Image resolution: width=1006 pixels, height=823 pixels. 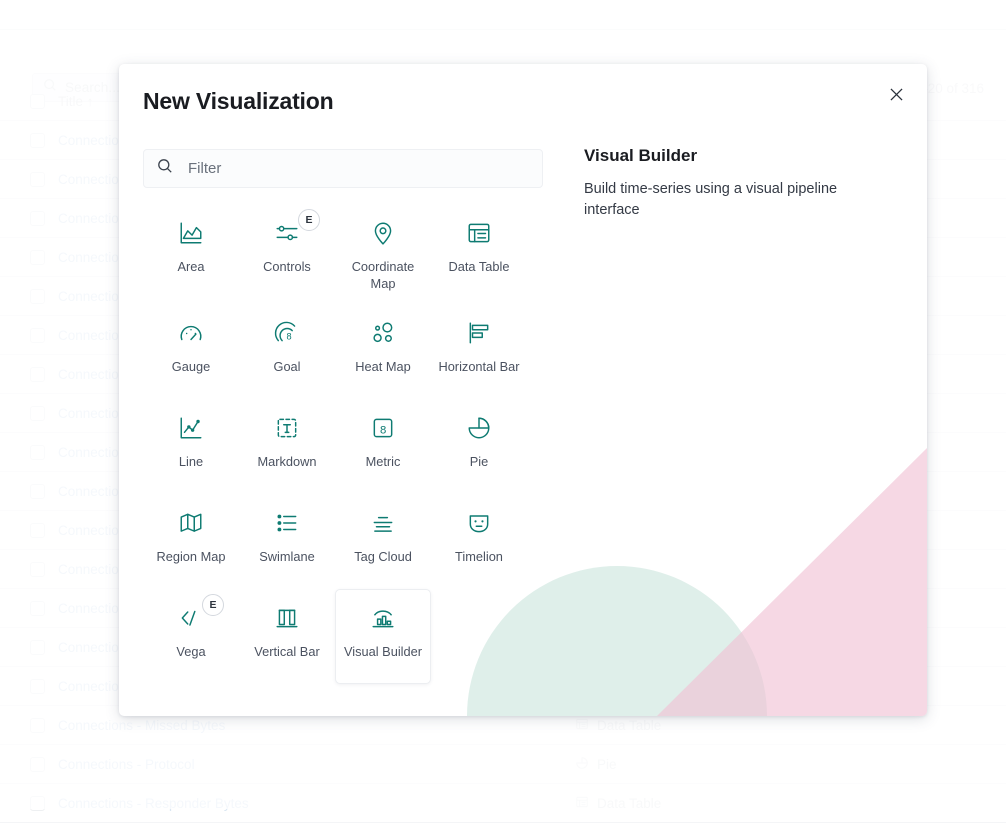 I want to click on vis-type-label: Area, so click(x=191, y=266).